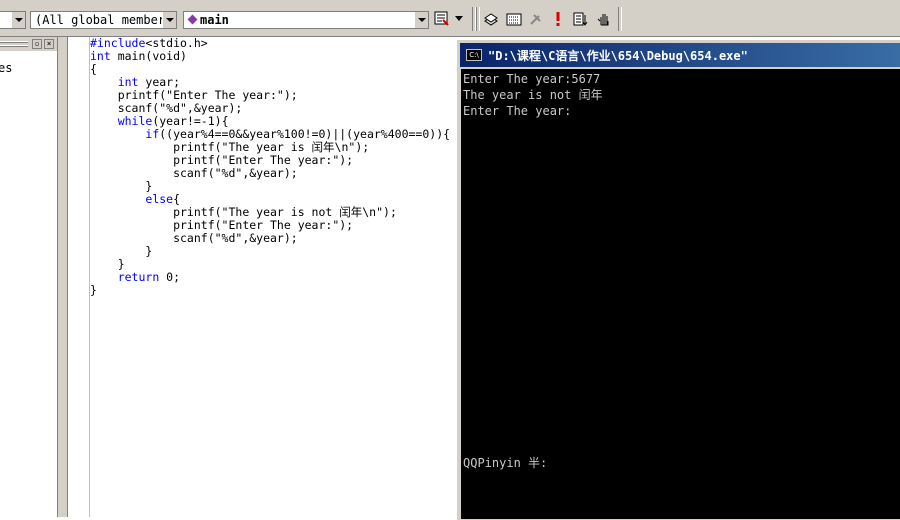  What do you see at coordinates (37, 44) in the screenshot?
I see `minimize-panel-icon: ▫` at bounding box center [37, 44].